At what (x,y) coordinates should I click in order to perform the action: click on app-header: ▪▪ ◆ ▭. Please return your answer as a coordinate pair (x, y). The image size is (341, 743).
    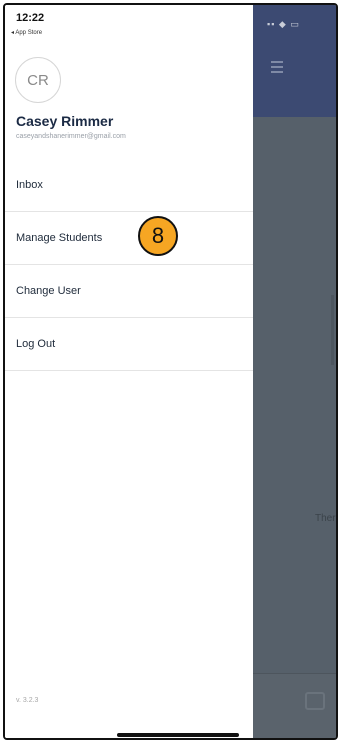
    Looking at the image, I should click on (294, 61).